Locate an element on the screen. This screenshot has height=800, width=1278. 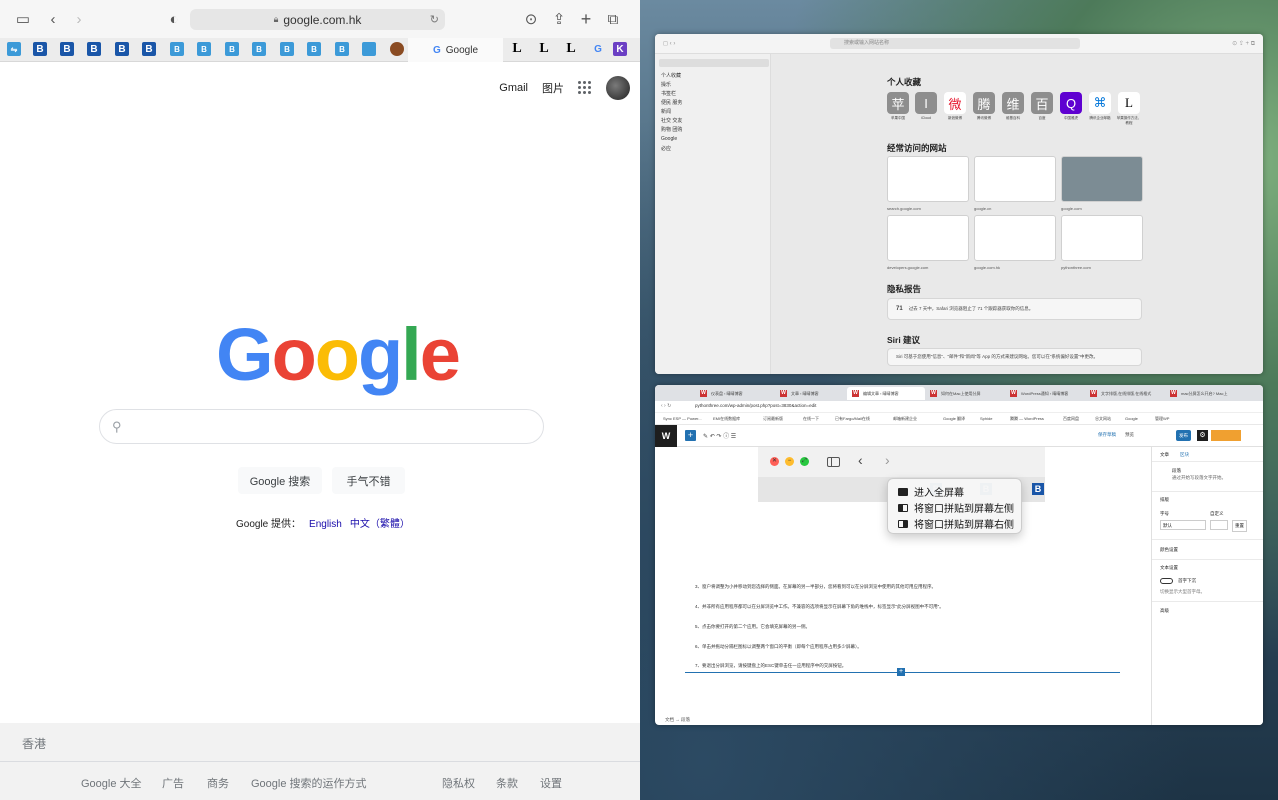
bookmark: 订阅最新版 is located at coordinates (773, 419).